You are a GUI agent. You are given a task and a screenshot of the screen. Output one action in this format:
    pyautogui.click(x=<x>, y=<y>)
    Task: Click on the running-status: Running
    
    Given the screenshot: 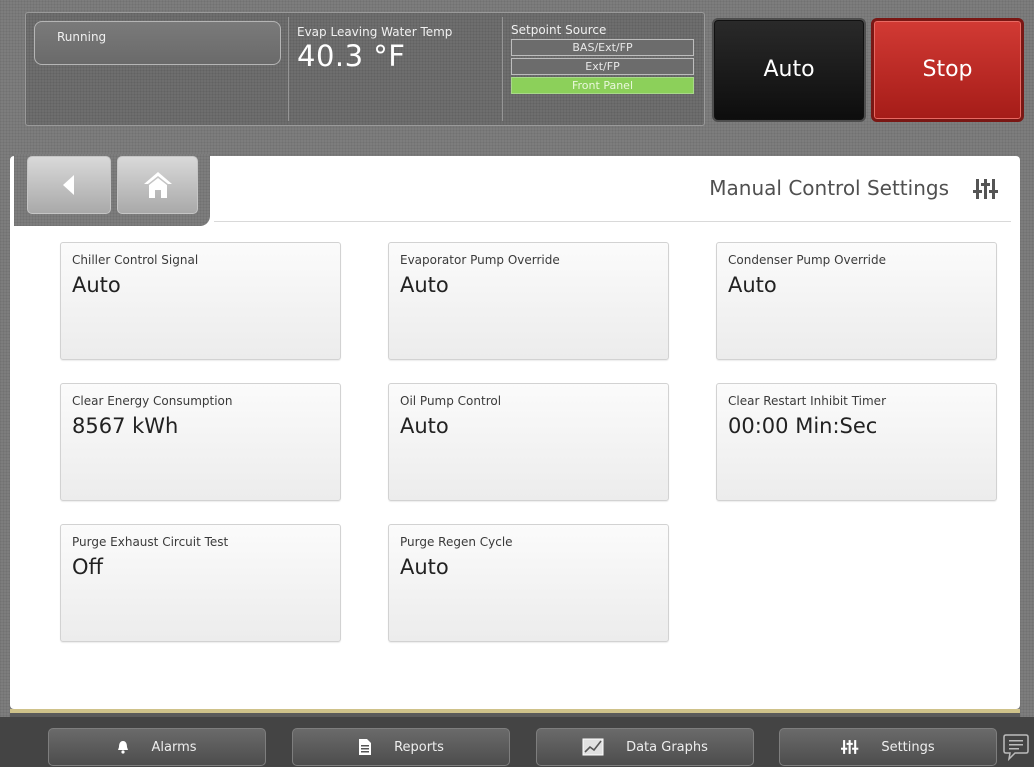 What is the action you would take?
    pyautogui.click(x=157, y=43)
    